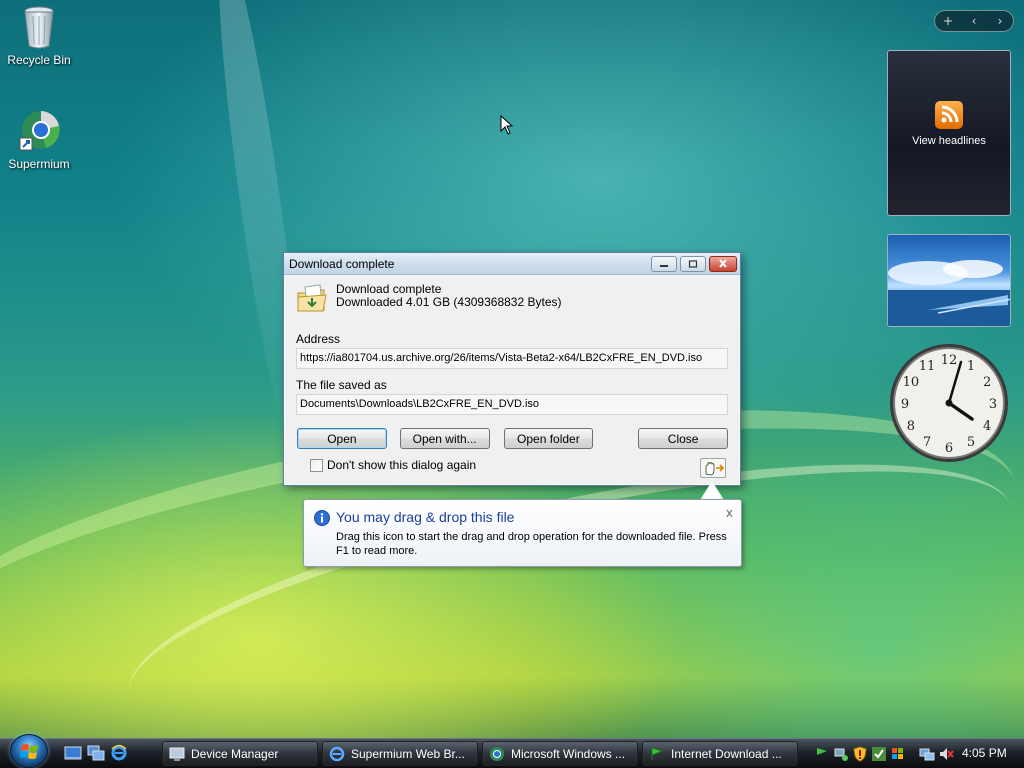  I want to click on drag-drop-handle, so click(713, 468).